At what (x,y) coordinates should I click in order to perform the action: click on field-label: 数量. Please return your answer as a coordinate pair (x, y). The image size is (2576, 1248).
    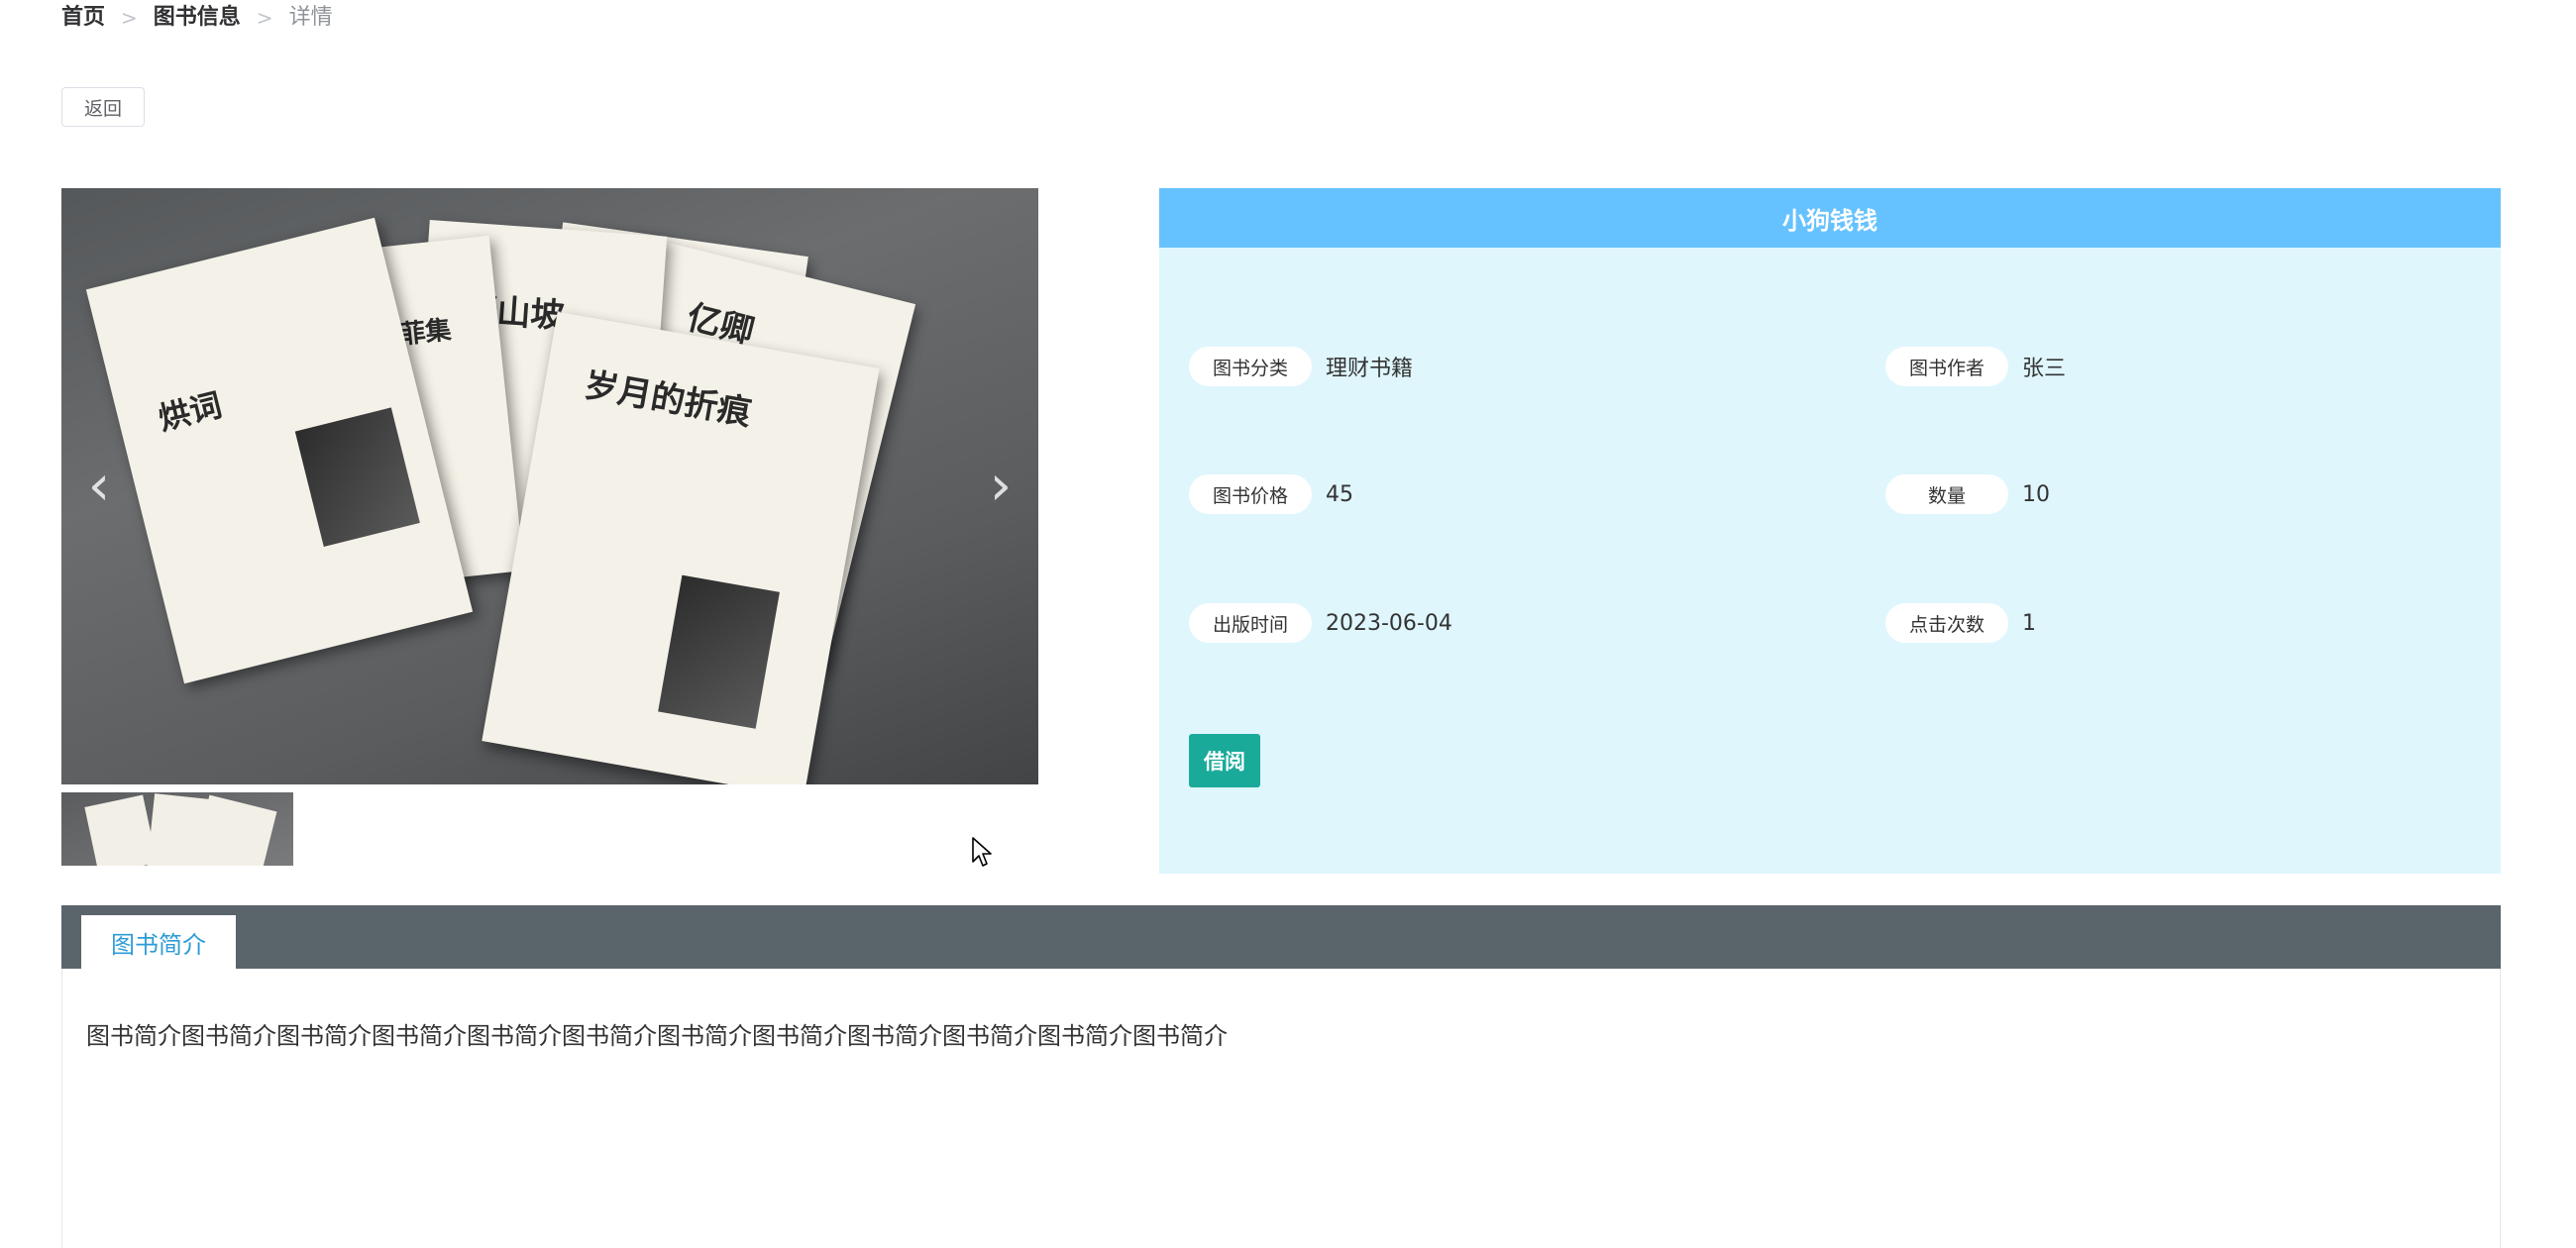
    Looking at the image, I should click on (1947, 494).